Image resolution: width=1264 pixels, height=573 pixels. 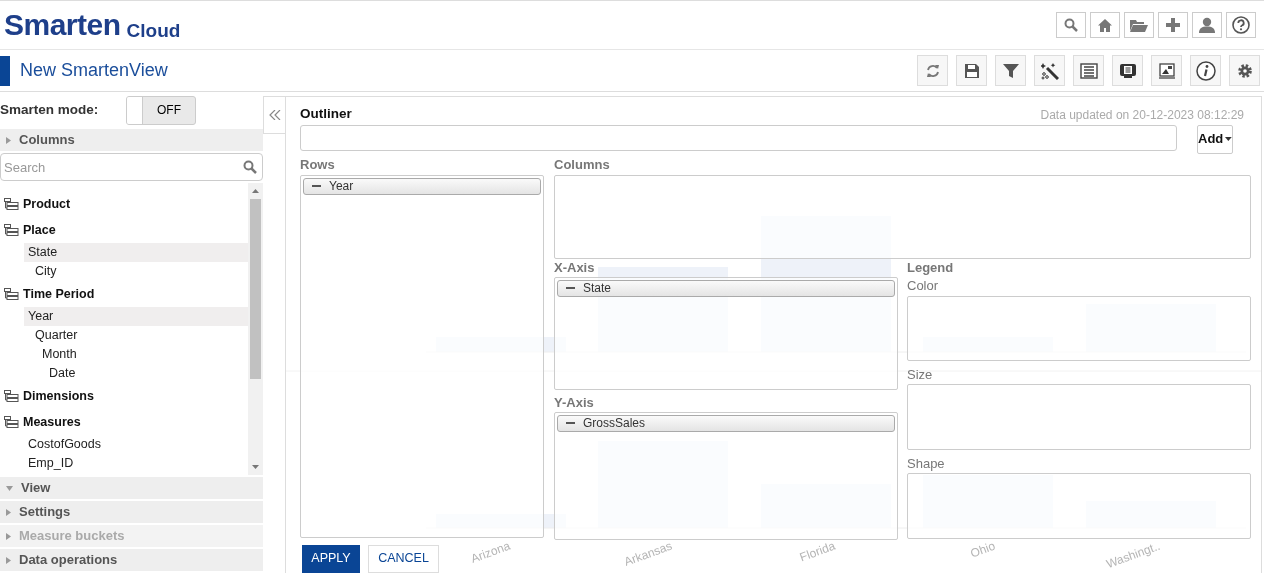 I want to click on x-axis-label: Florida, so click(x=817, y=551).